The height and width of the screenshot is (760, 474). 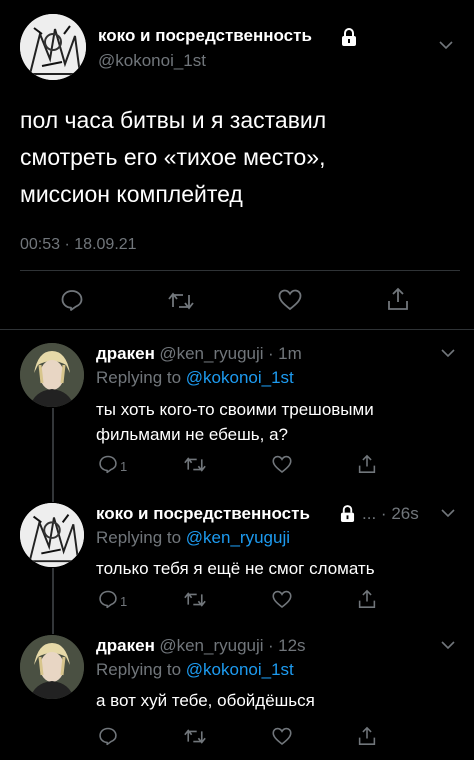 What do you see at coordinates (290, 353) in the screenshot?
I see `reply-age: 1m` at bounding box center [290, 353].